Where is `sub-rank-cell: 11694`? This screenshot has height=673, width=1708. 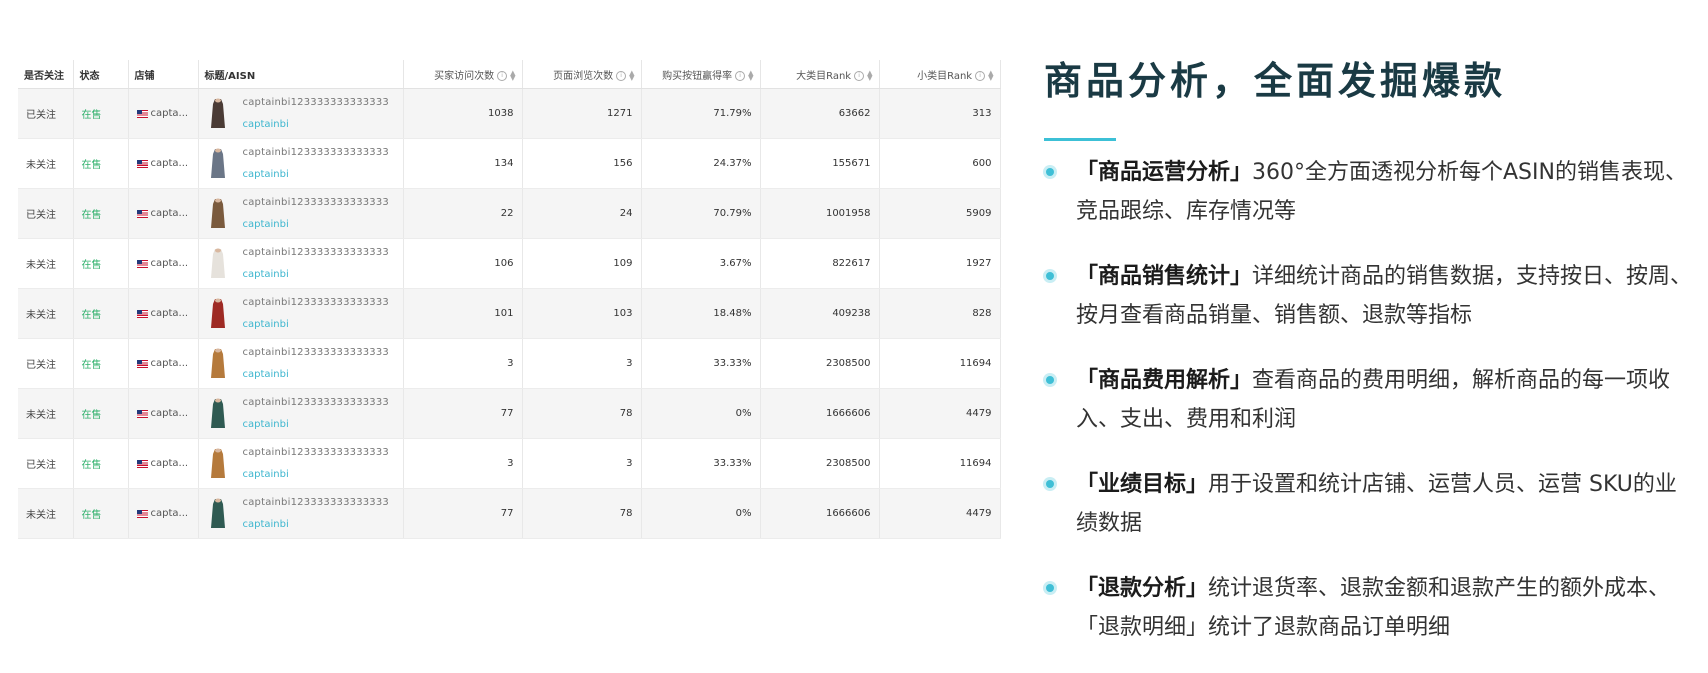
sub-rank-cell: 11694 is located at coordinates (940, 463).